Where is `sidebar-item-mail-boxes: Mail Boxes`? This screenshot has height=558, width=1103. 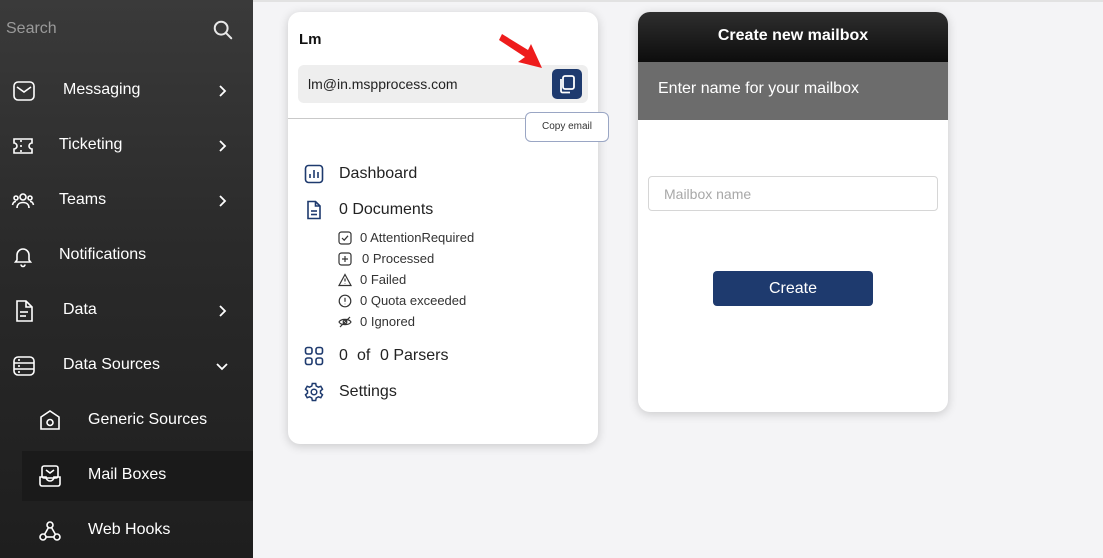 sidebar-item-mail-boxes: Mail Boxes is located at coordinates (137, 476).